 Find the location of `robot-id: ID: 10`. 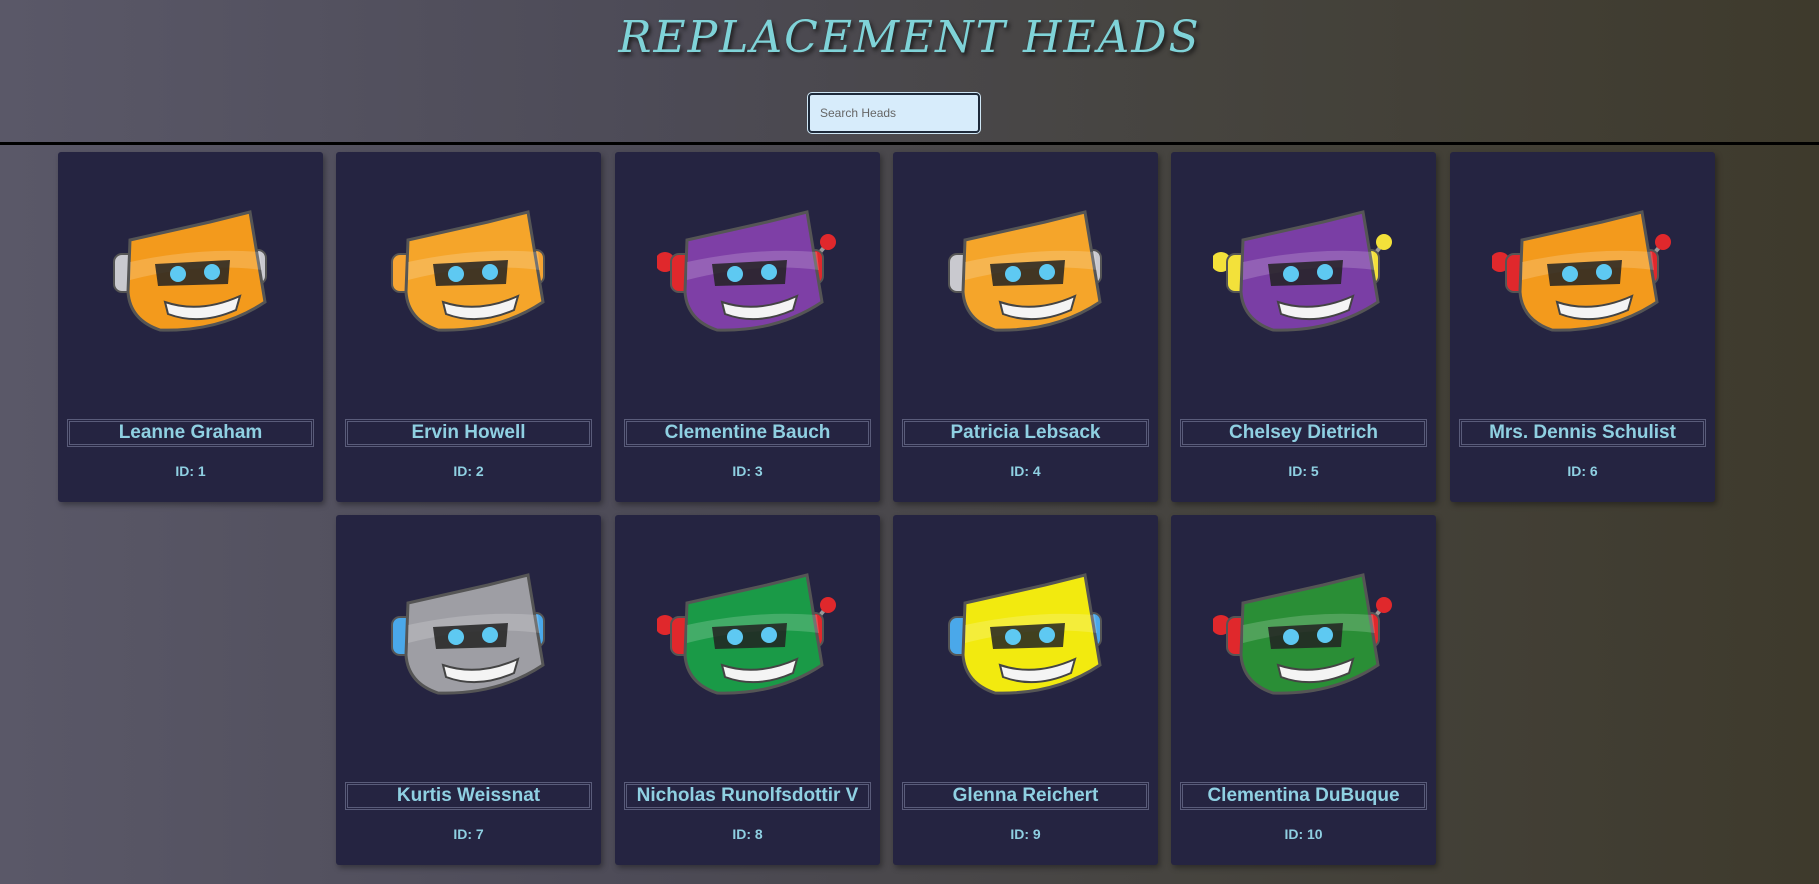

robot-id: ID: 10 is located at coordinates (1303, 834).